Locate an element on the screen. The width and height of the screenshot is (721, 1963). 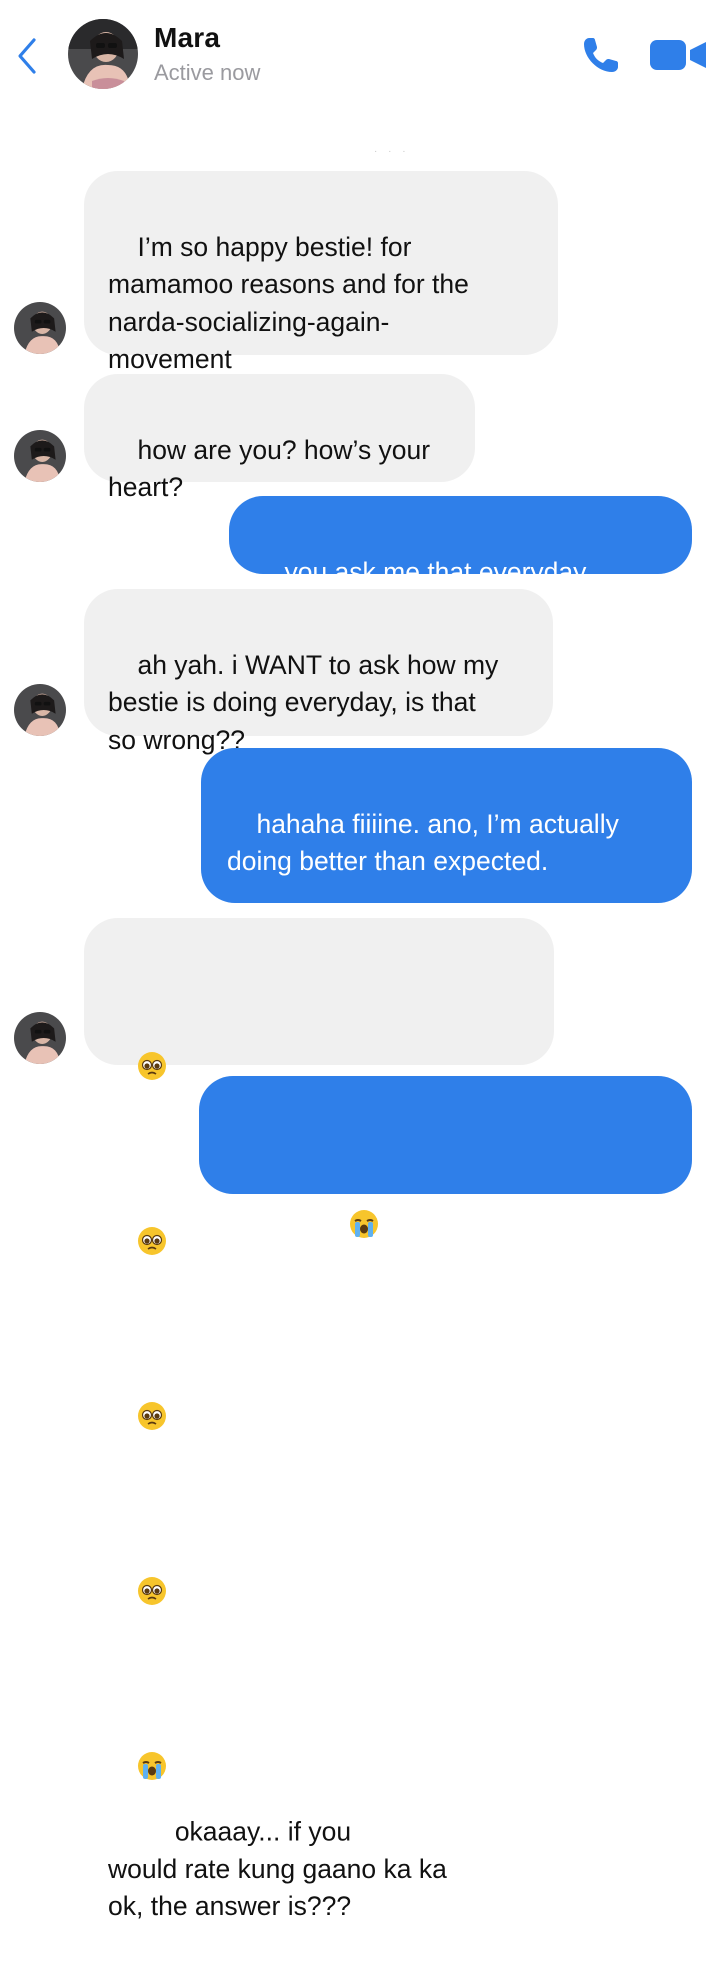
incoming-message: how are you? how’s your heart? is located at coordinates (279, 438).